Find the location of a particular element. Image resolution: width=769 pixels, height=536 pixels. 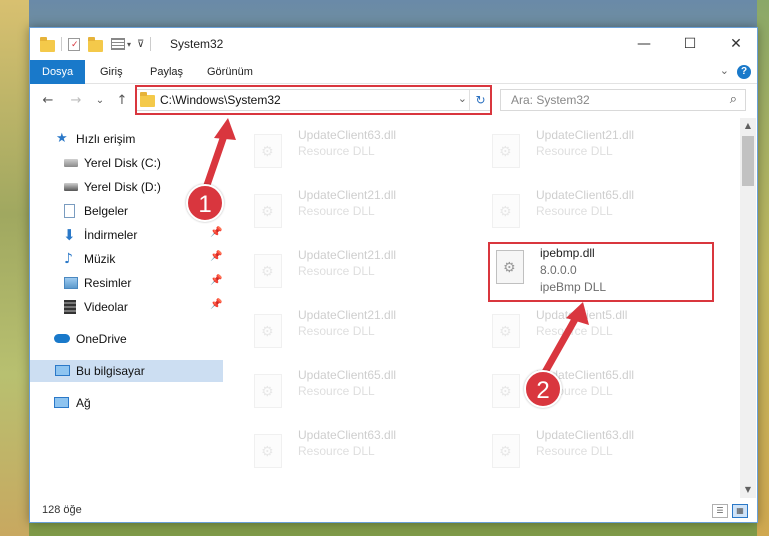

sidebar-item-pictures: Resimler 📌 is located at coordinates (126, 283).